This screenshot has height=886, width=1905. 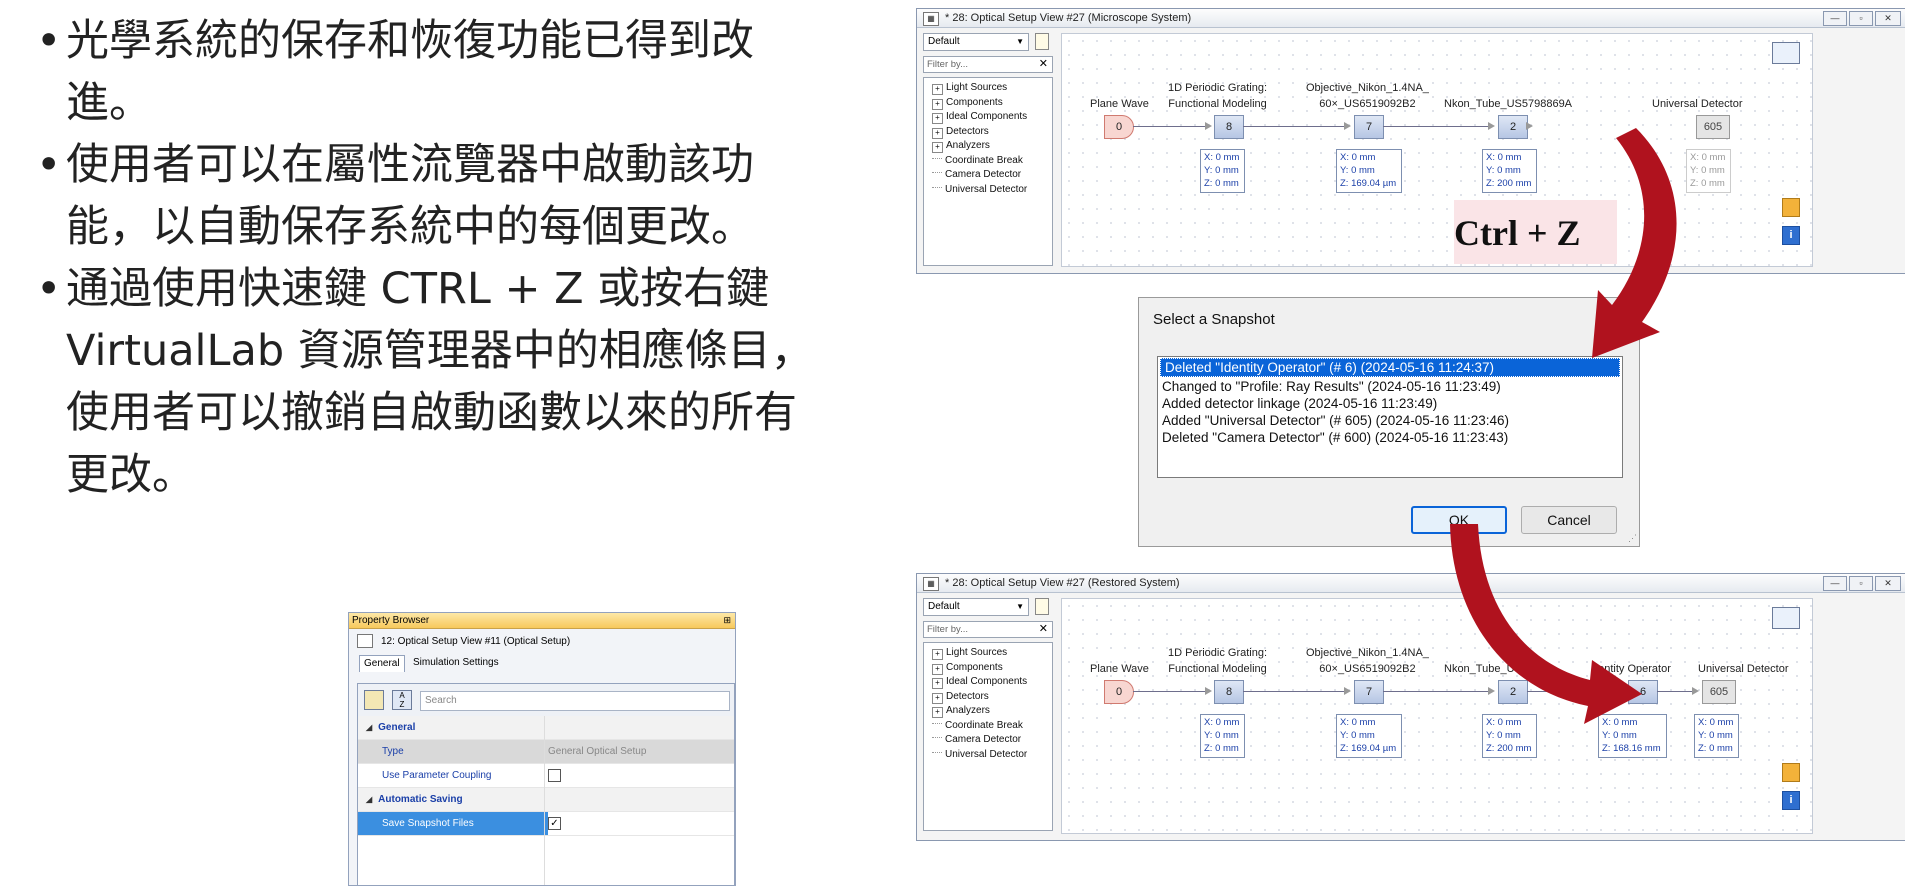 I want to click on property-browser-titlebar: Property Browser ⊞, so click(x=542, y=621).